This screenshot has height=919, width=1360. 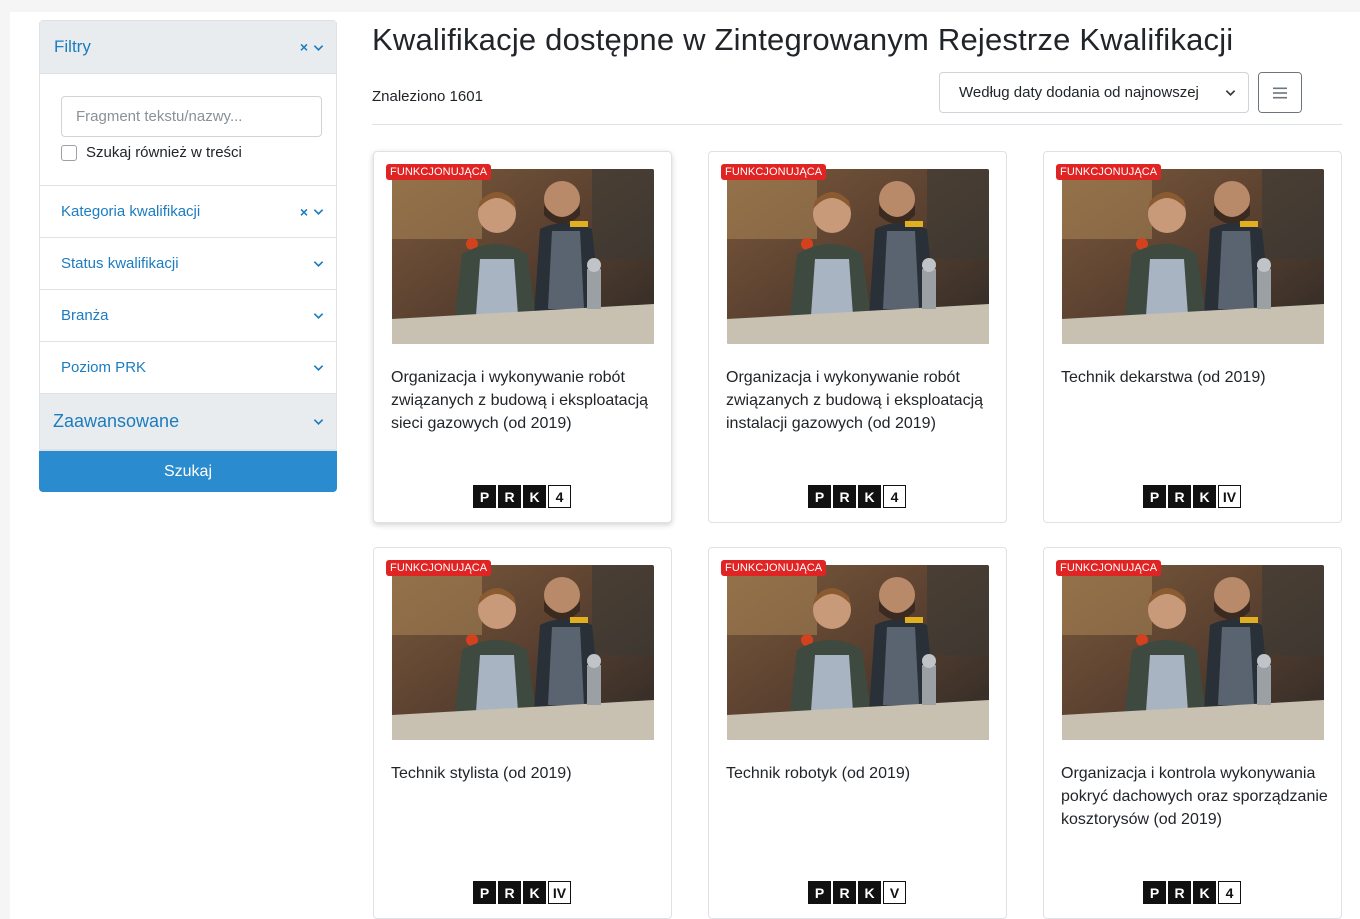 I want to click on list-view-button, so click(x=1280, y=92).